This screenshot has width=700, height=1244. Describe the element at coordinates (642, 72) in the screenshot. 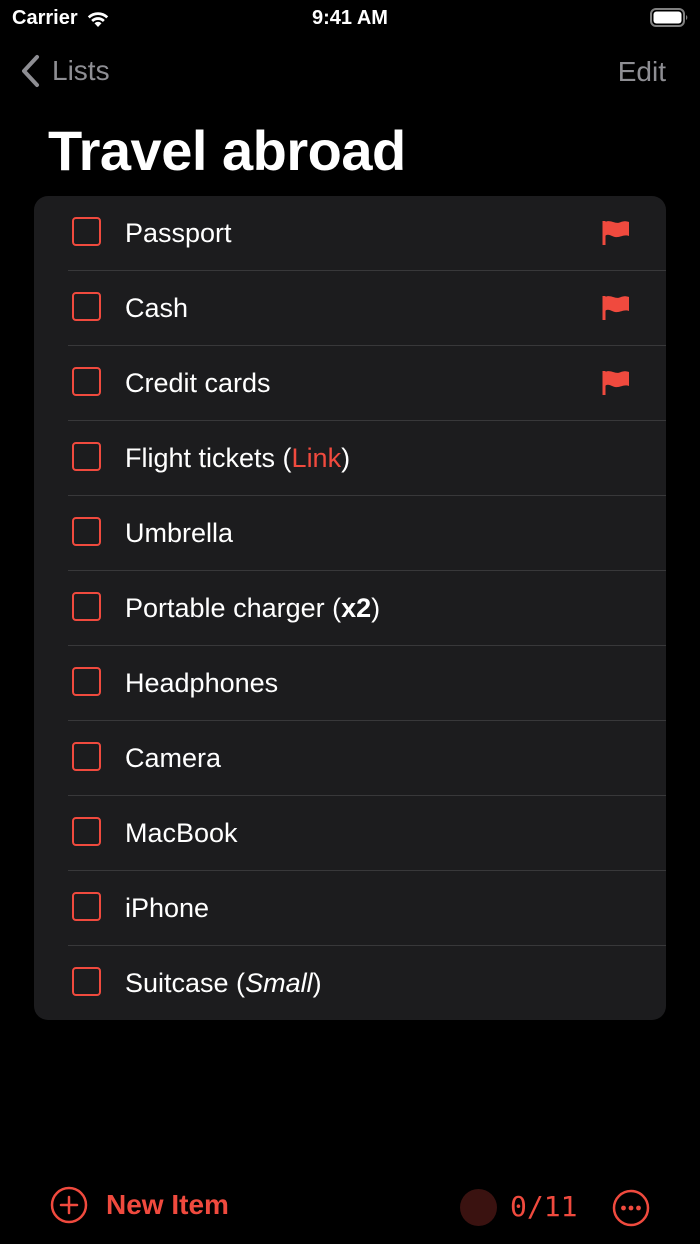

I see `edit-button: Edit` at that location.